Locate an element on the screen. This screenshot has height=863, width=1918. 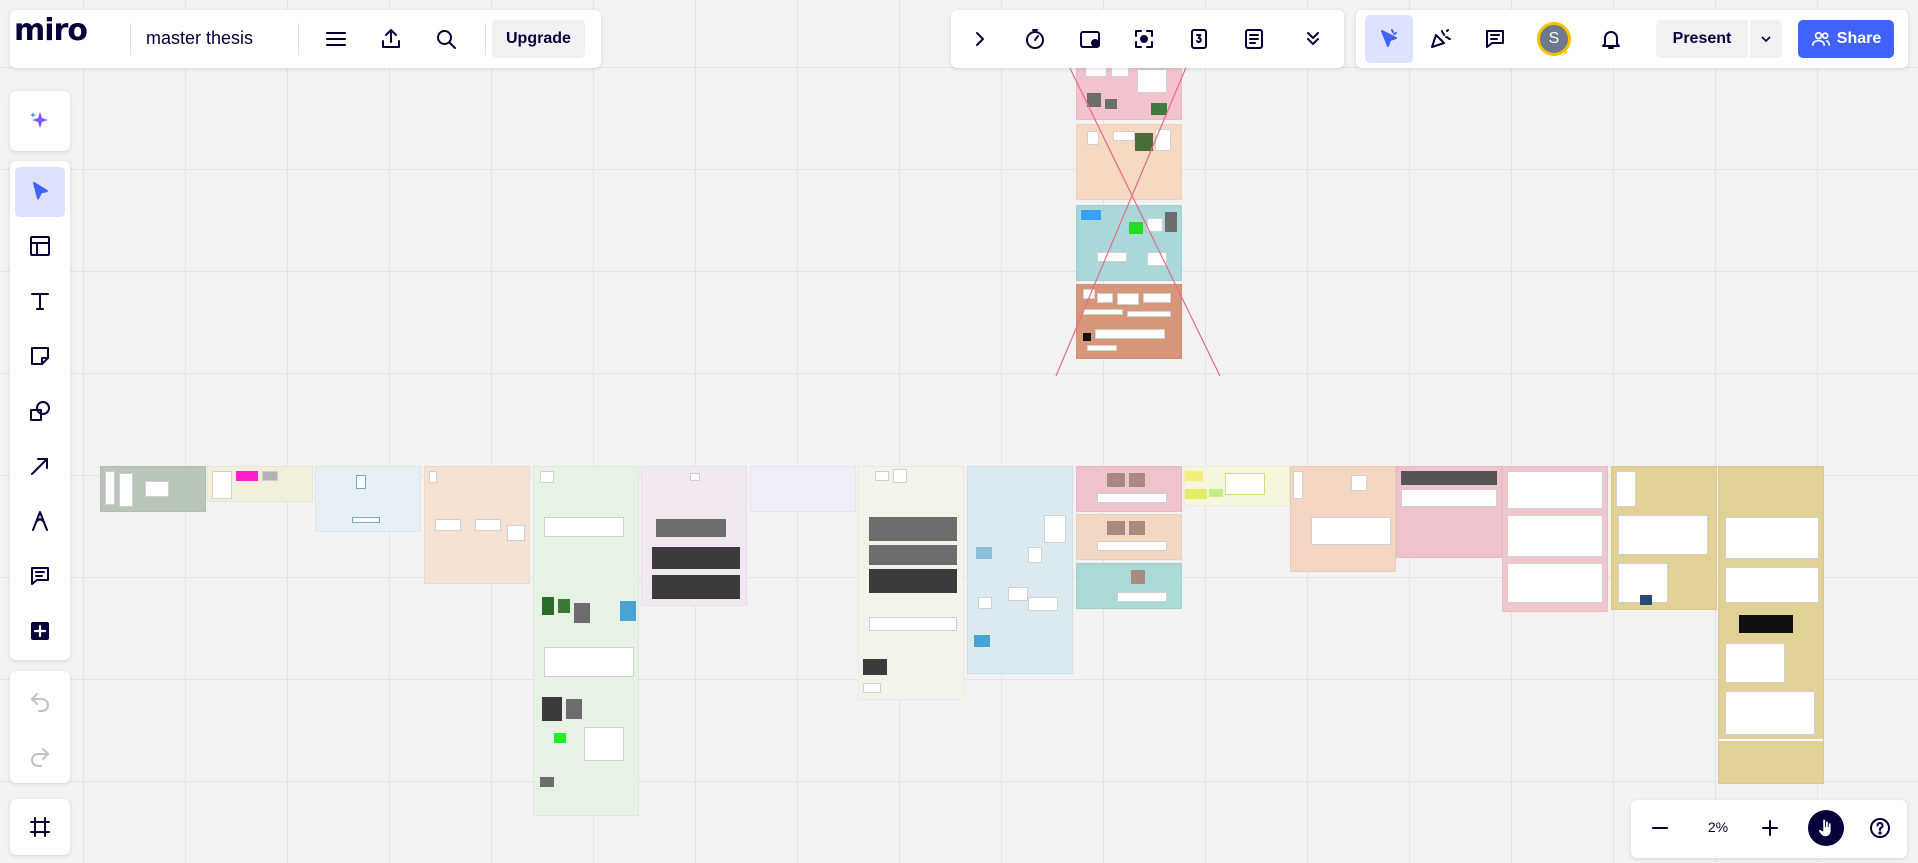
add-plus-icon is located at coordinates (40, 631).